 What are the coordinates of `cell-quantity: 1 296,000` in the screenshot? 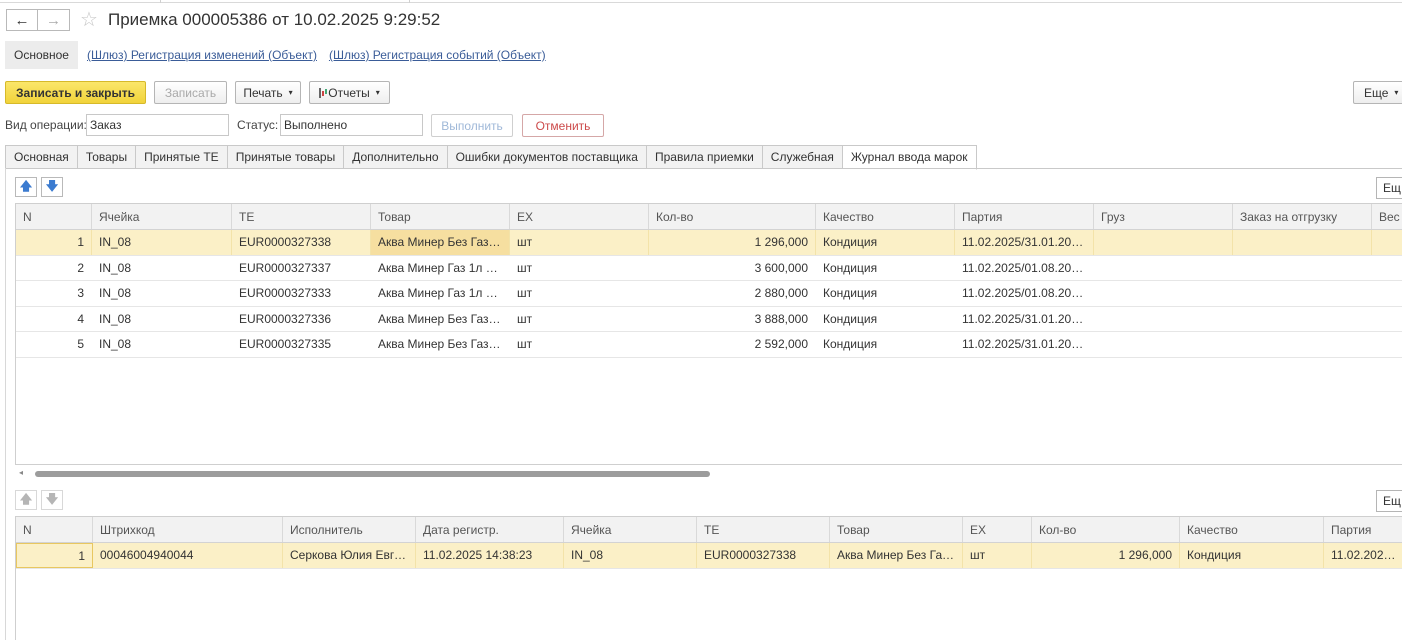 It's located at (1106, 555).